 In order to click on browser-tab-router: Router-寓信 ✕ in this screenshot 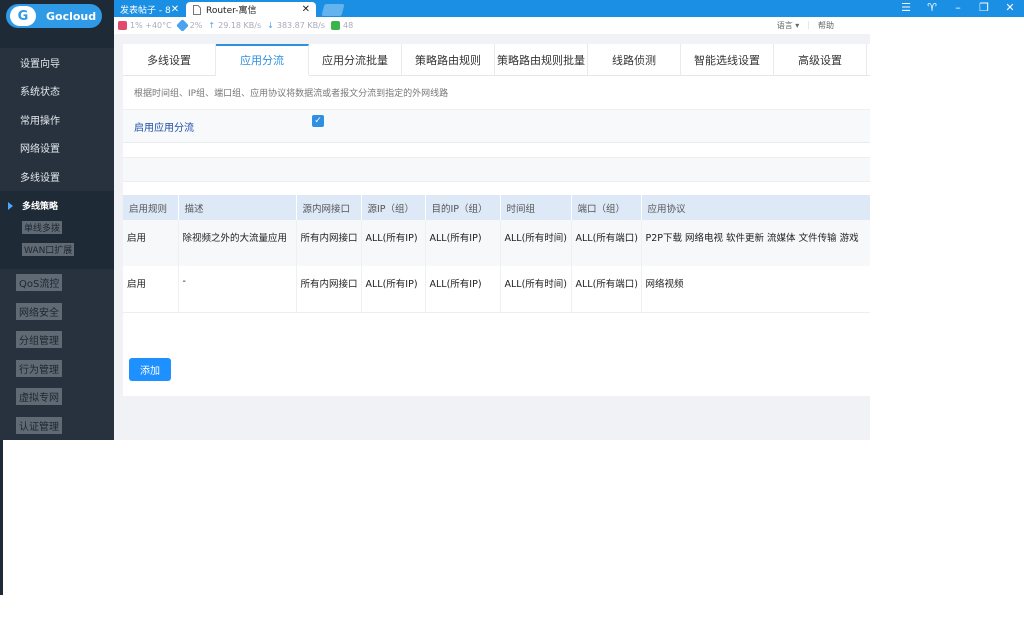, I will do `click(251, 9)`.